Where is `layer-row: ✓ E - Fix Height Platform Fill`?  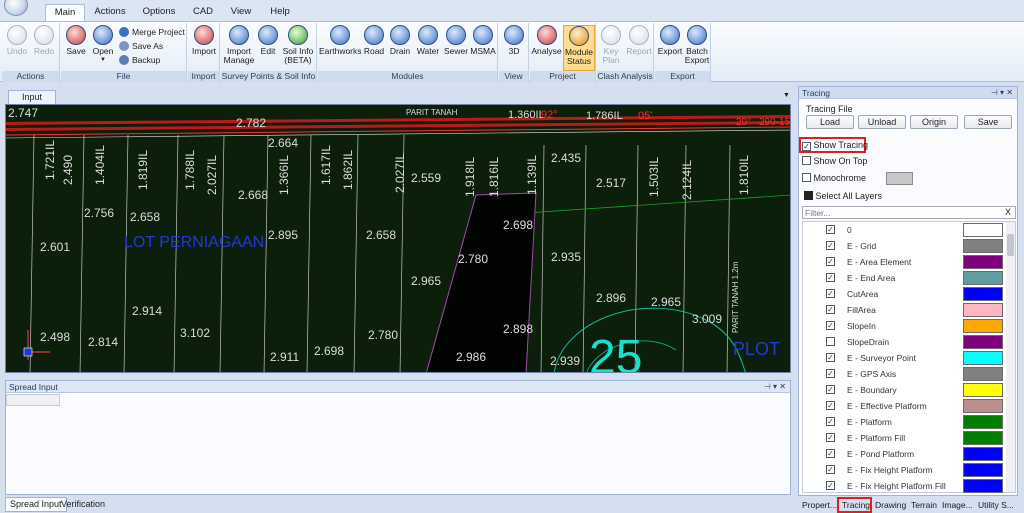
layer-row: ✓ E - Fix Height Platform Fill is located at coordinates (895, 486).